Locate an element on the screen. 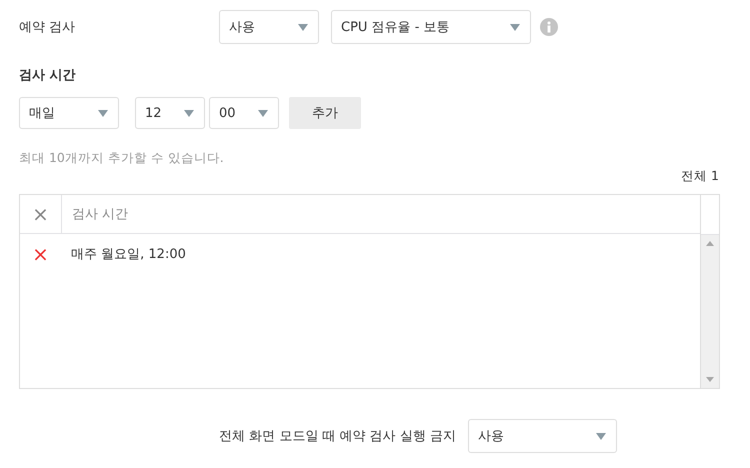 This screenshot has height=468, width=750. frequency-dropdown: 매일 is located at coordinates (69, 113).